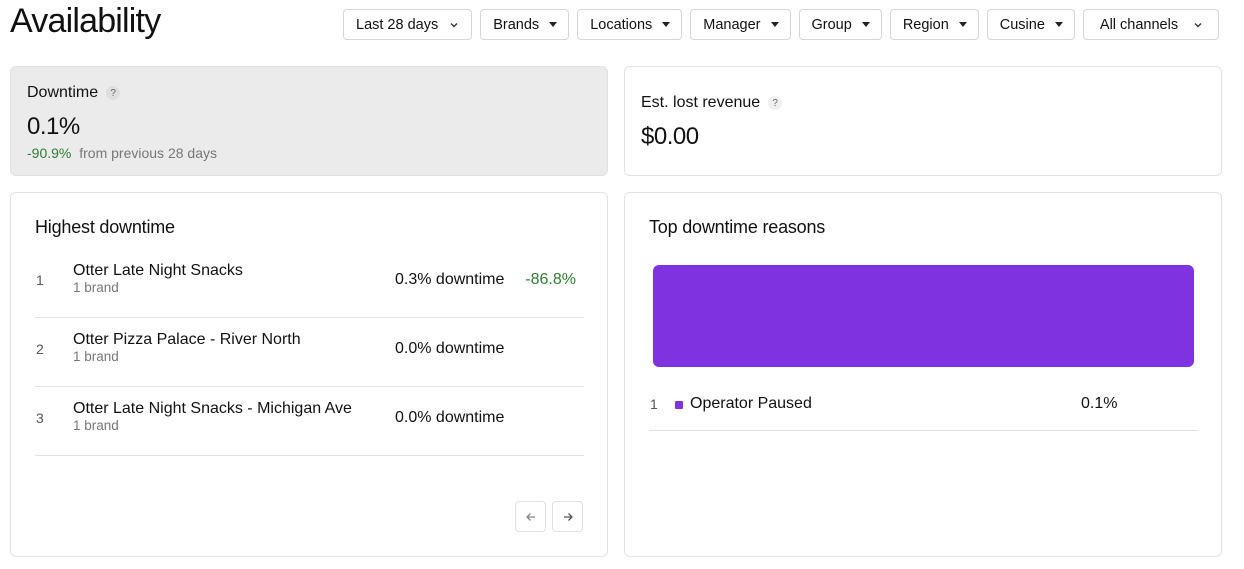 This screenshot has width=1244, height=569. What do you see at coordinates (923, 406) in the screenshot?
I see `list-item: 1 Operator Paused 0.1%` at bounding box center [923, 406].